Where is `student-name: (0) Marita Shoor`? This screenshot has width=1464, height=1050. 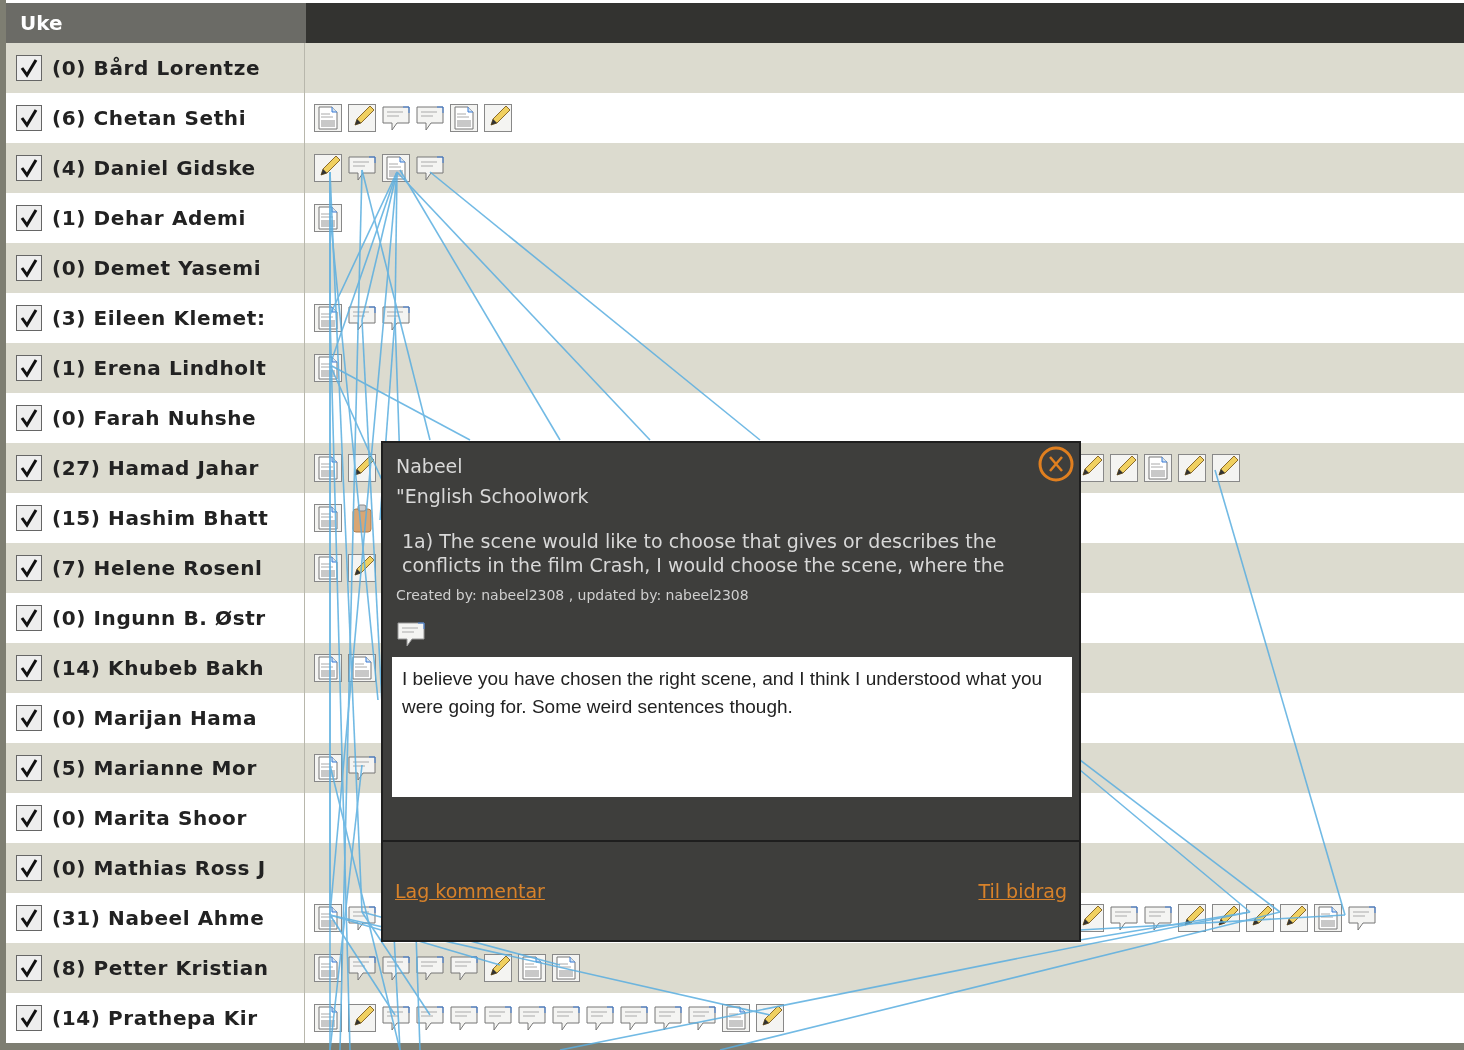
student-name: (0) Marita Shoor is located at coordinates (149, 818).